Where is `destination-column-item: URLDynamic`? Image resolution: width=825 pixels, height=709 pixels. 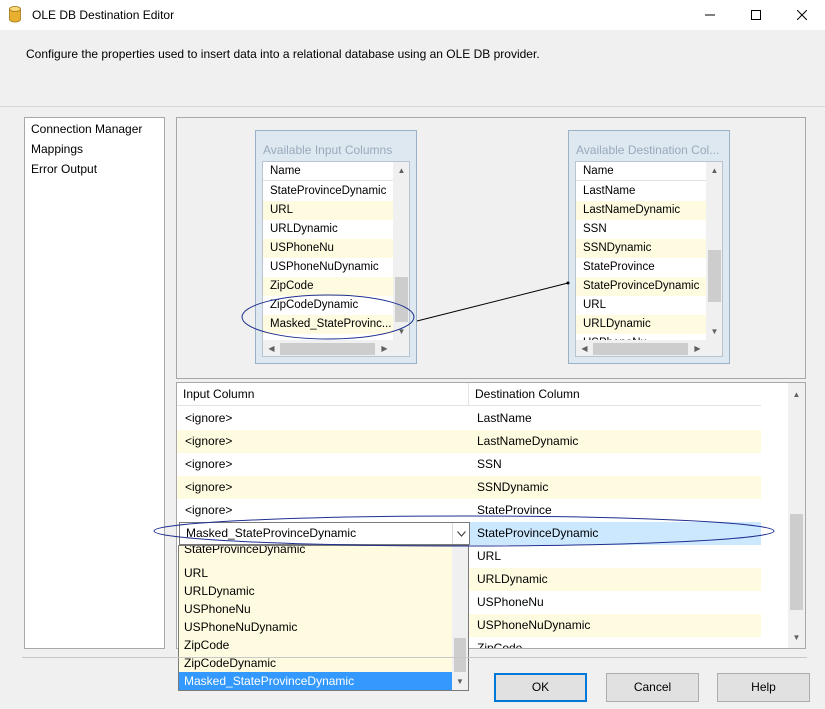
destination-column-item: URLDynamic is located at coordinates (641, 324).